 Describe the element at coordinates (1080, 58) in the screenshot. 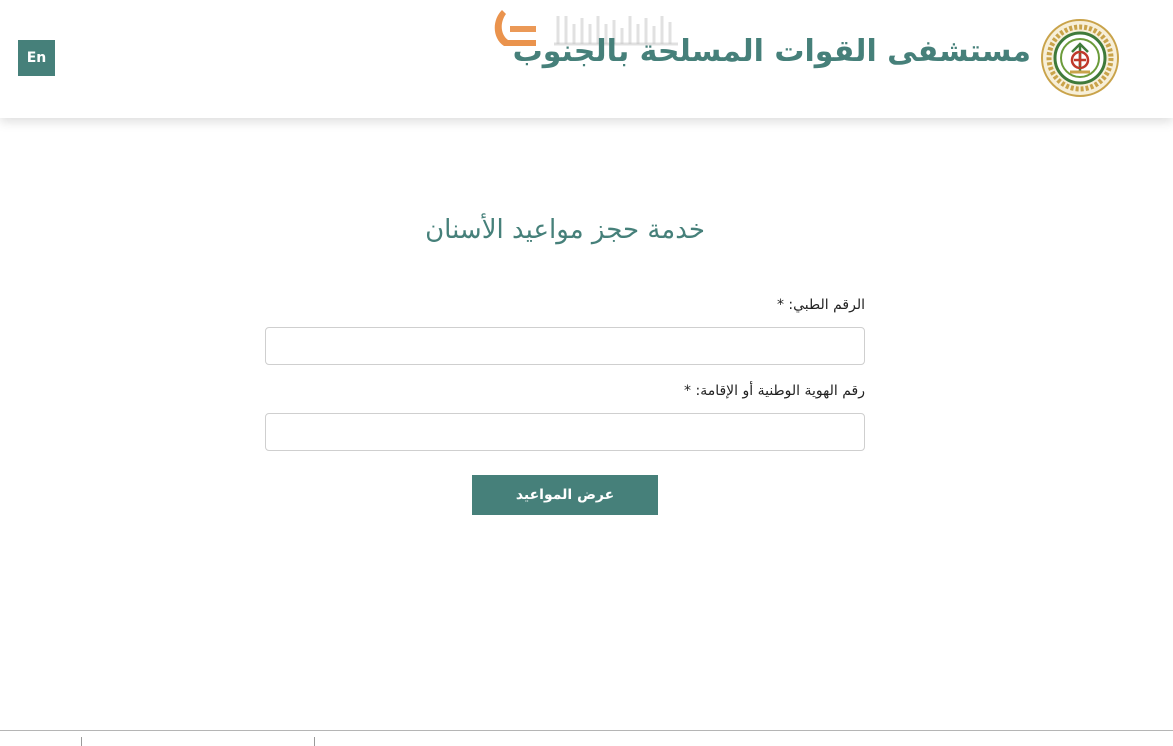

I see `hospital-emblem-icon` at that location.